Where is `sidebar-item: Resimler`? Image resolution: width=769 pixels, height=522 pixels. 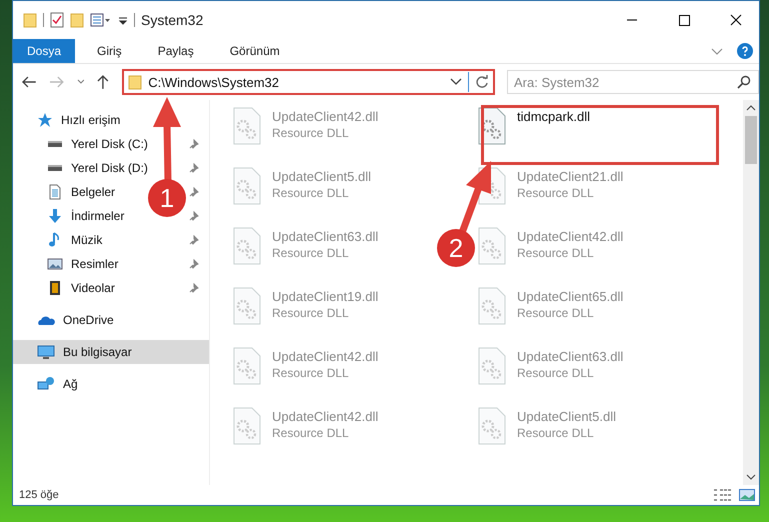
sidebar-item: Resimler is located at coordinates (70, 264).